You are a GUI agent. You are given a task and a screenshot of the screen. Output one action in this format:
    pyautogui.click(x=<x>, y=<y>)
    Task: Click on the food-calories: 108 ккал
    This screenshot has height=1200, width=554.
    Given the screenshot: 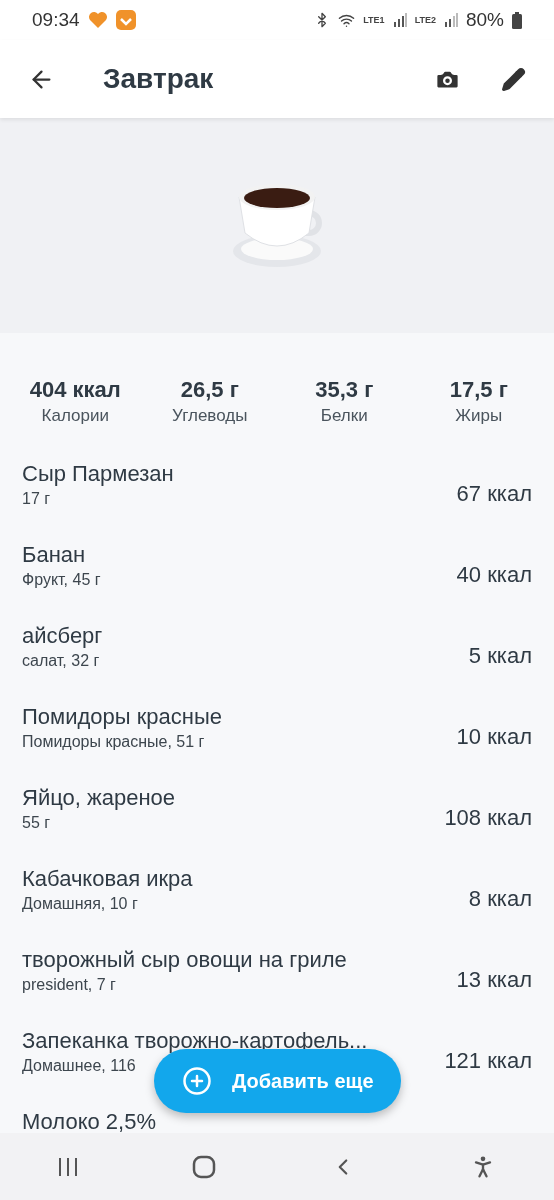 What is the action you would take?
    pyautogui.click(x=488, y=818)
    